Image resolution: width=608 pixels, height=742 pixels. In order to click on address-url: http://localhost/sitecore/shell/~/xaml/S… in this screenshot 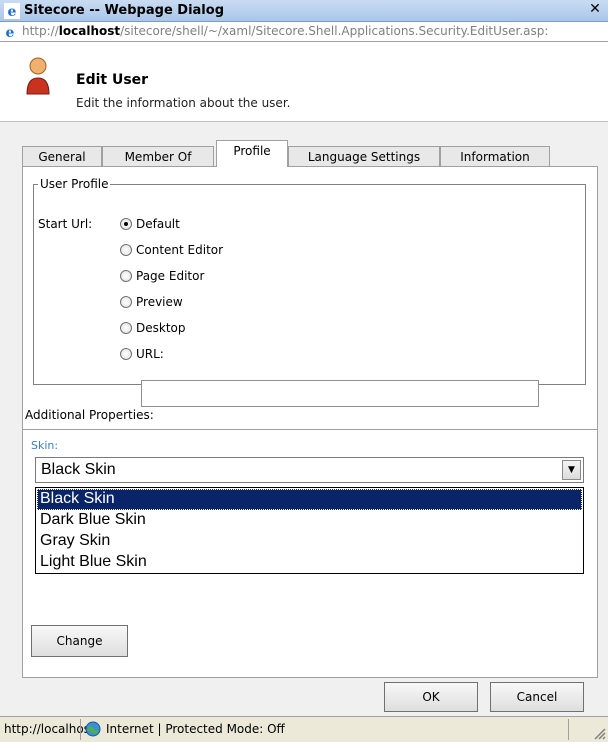, I will do `click(314, 31)`.